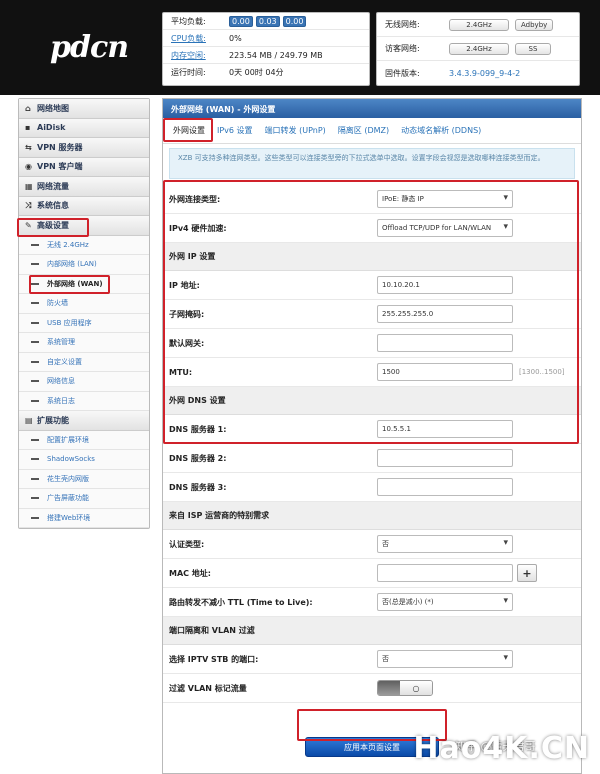 This screenshot has height=774, width=600. I want to click on load-badge-2: 0.03, so click(267, 21).